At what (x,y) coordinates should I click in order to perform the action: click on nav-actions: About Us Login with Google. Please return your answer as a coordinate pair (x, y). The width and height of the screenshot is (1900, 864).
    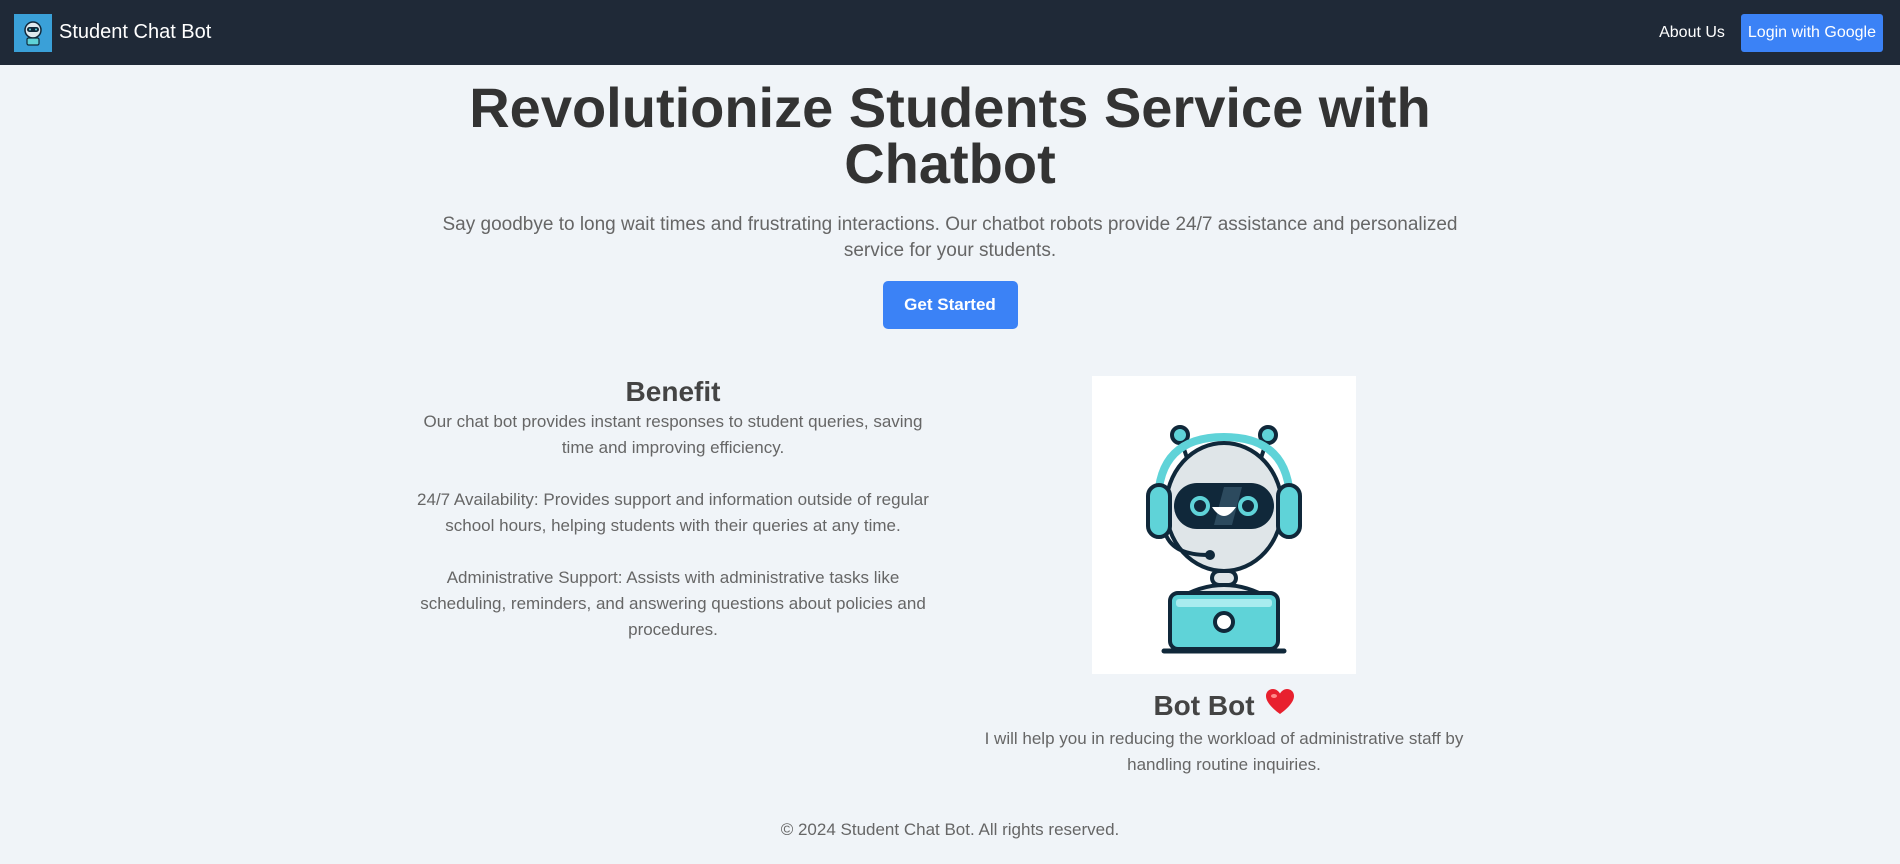
    Looking at the image, I should click on (1771, 32).